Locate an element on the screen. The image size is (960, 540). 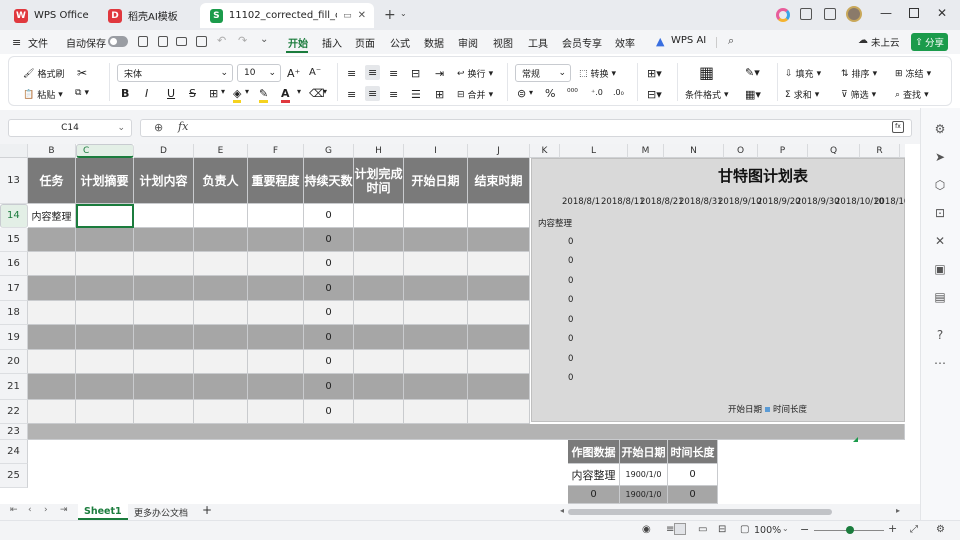
row-header: 13 is located at coordinates (14, 181).